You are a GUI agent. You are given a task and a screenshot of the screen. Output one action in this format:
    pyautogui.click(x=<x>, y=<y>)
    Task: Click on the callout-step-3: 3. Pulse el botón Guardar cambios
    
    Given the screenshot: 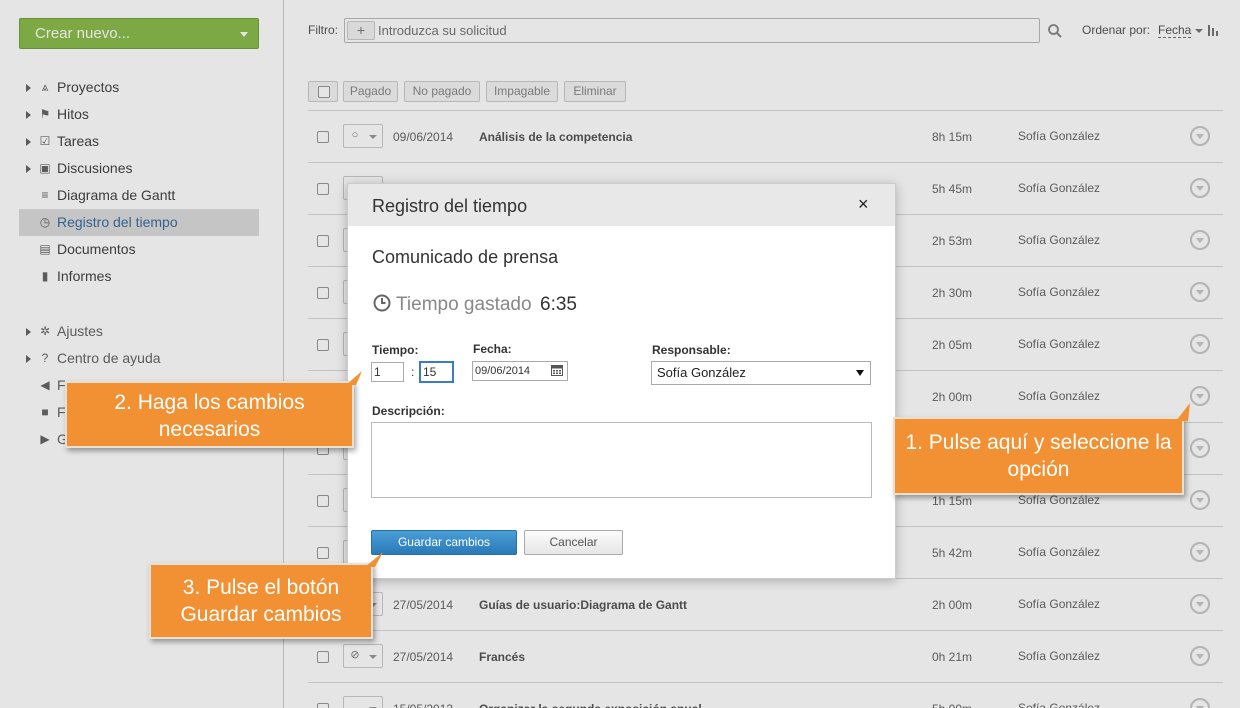 What is the action you would take?
    pyautogui.click(x=266, y=595)
    